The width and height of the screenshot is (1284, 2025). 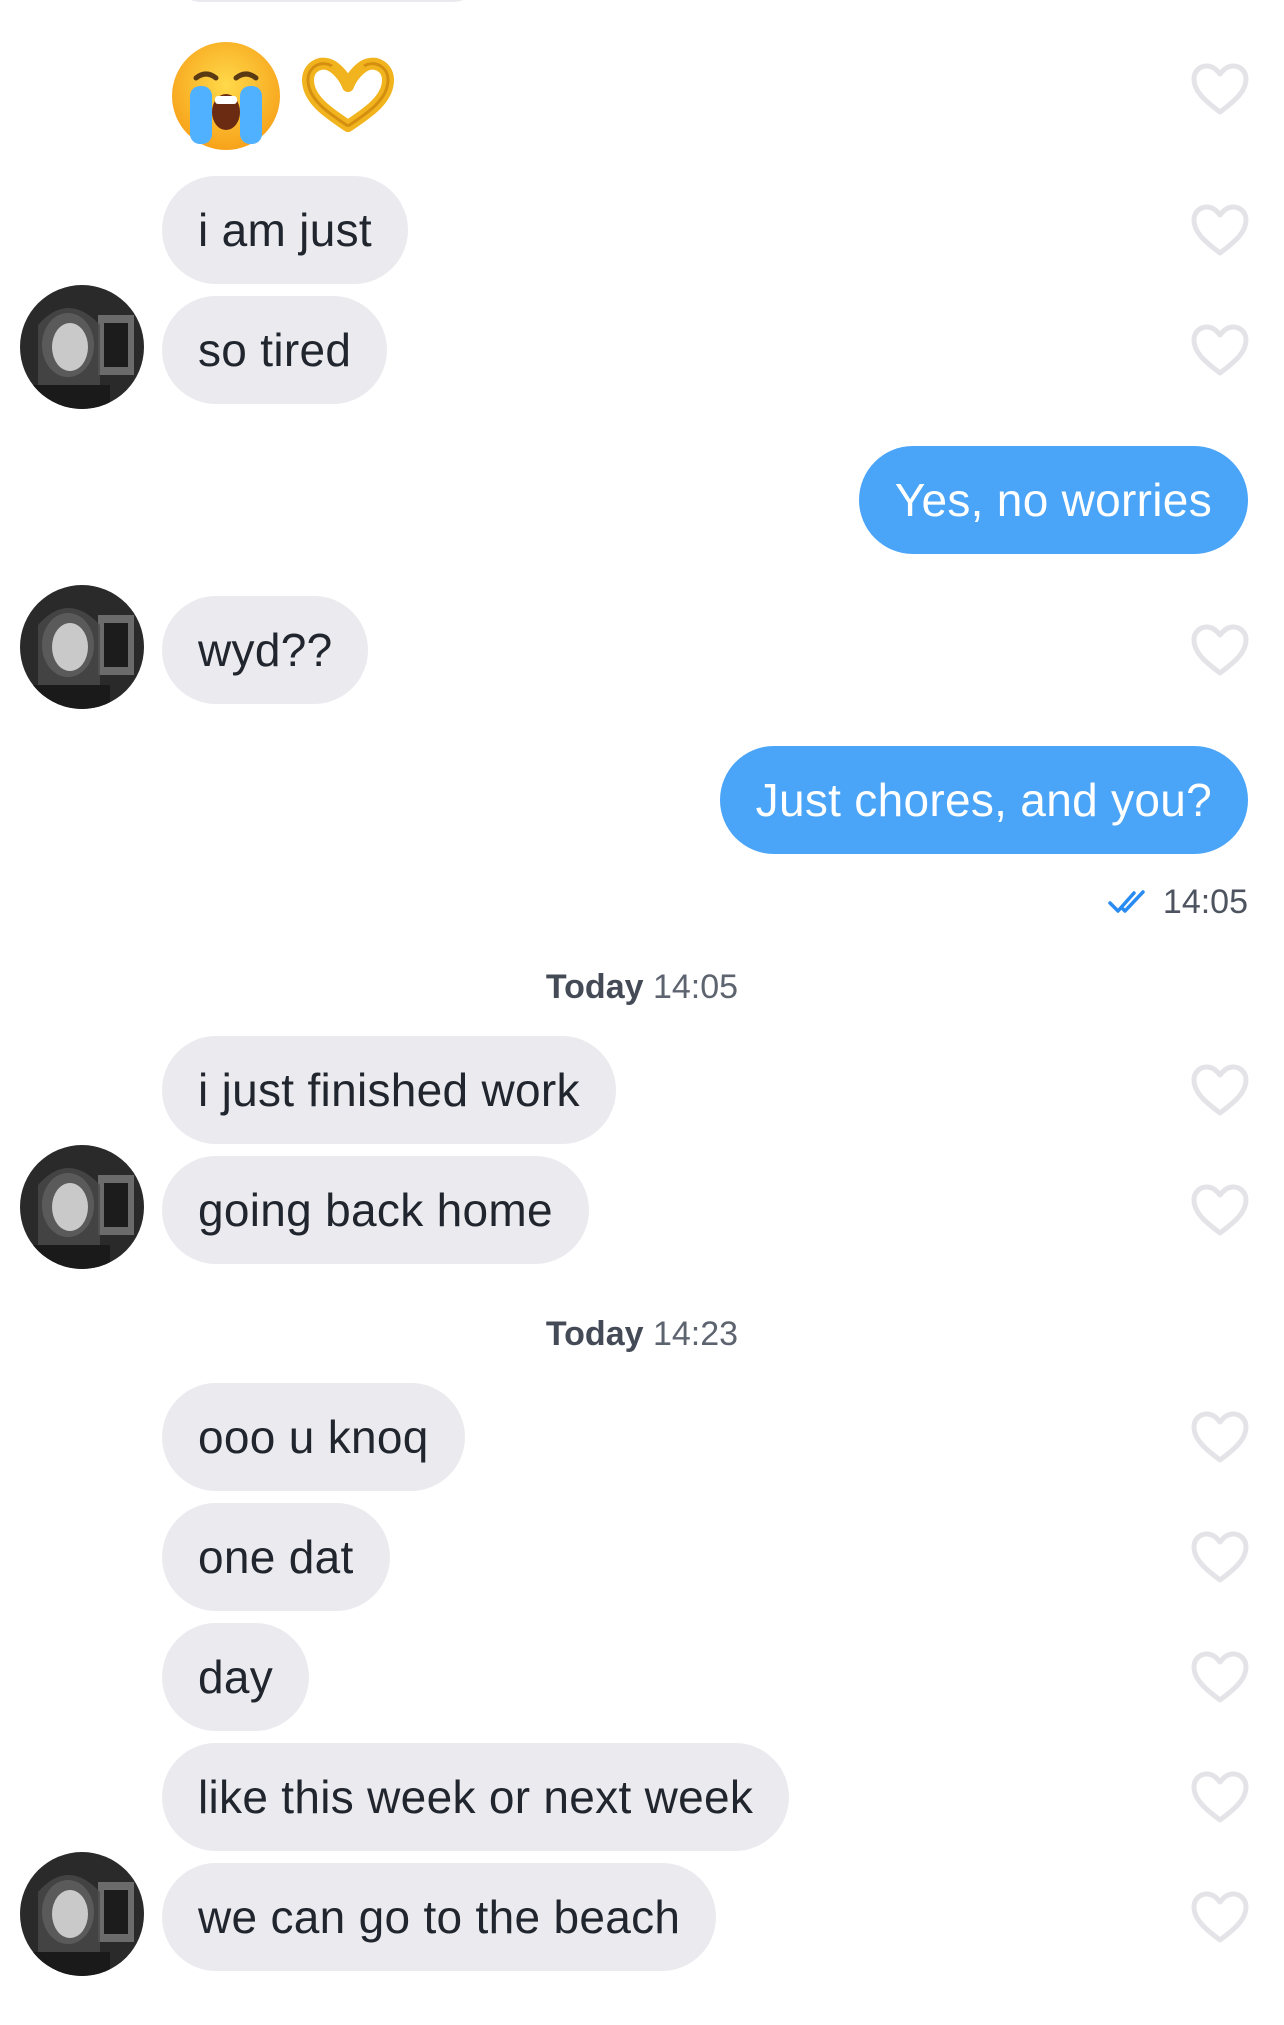 What do you see at coordinates (695, 987) in the screenshot?
I see `divider-time: 14:05` at bounding box center [695, 987].